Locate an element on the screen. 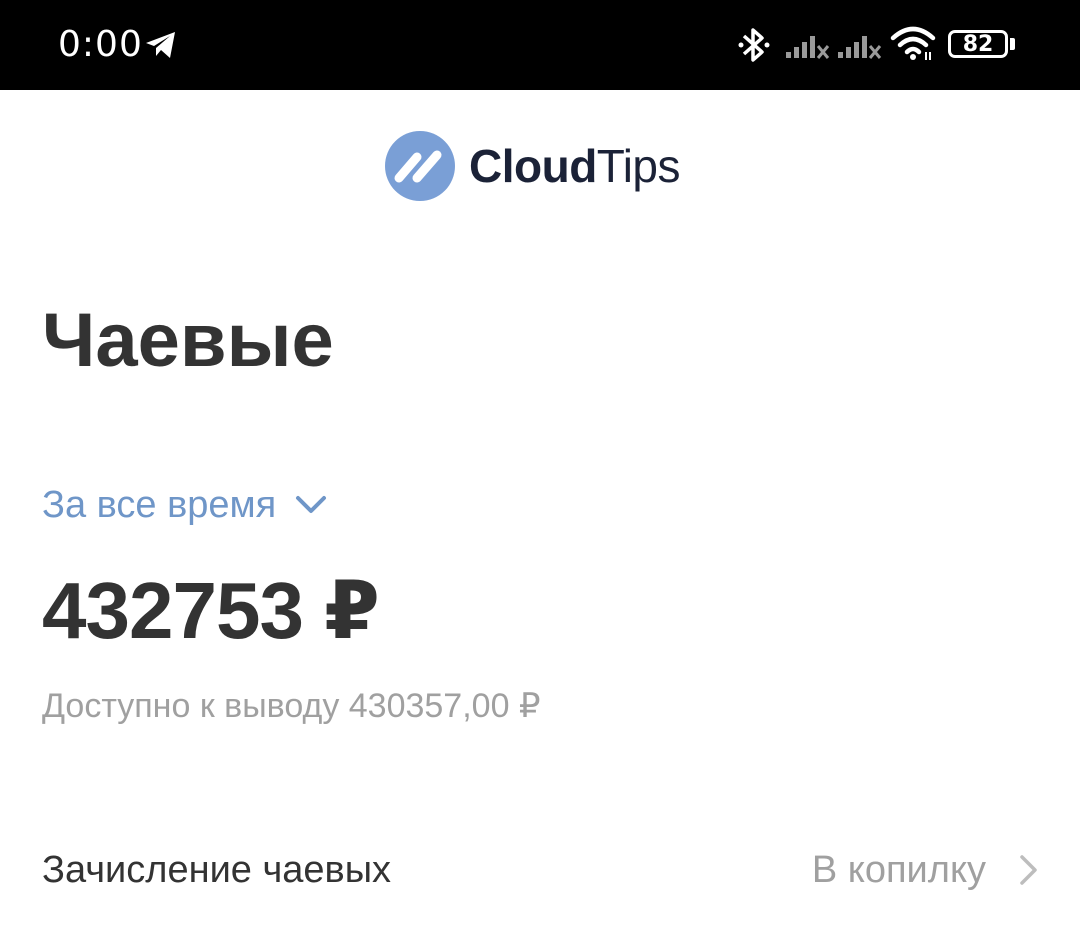 This screenshot has height=948, width=1080. cloudtips-logo: CloudTips is located at coordinates (533, 166).